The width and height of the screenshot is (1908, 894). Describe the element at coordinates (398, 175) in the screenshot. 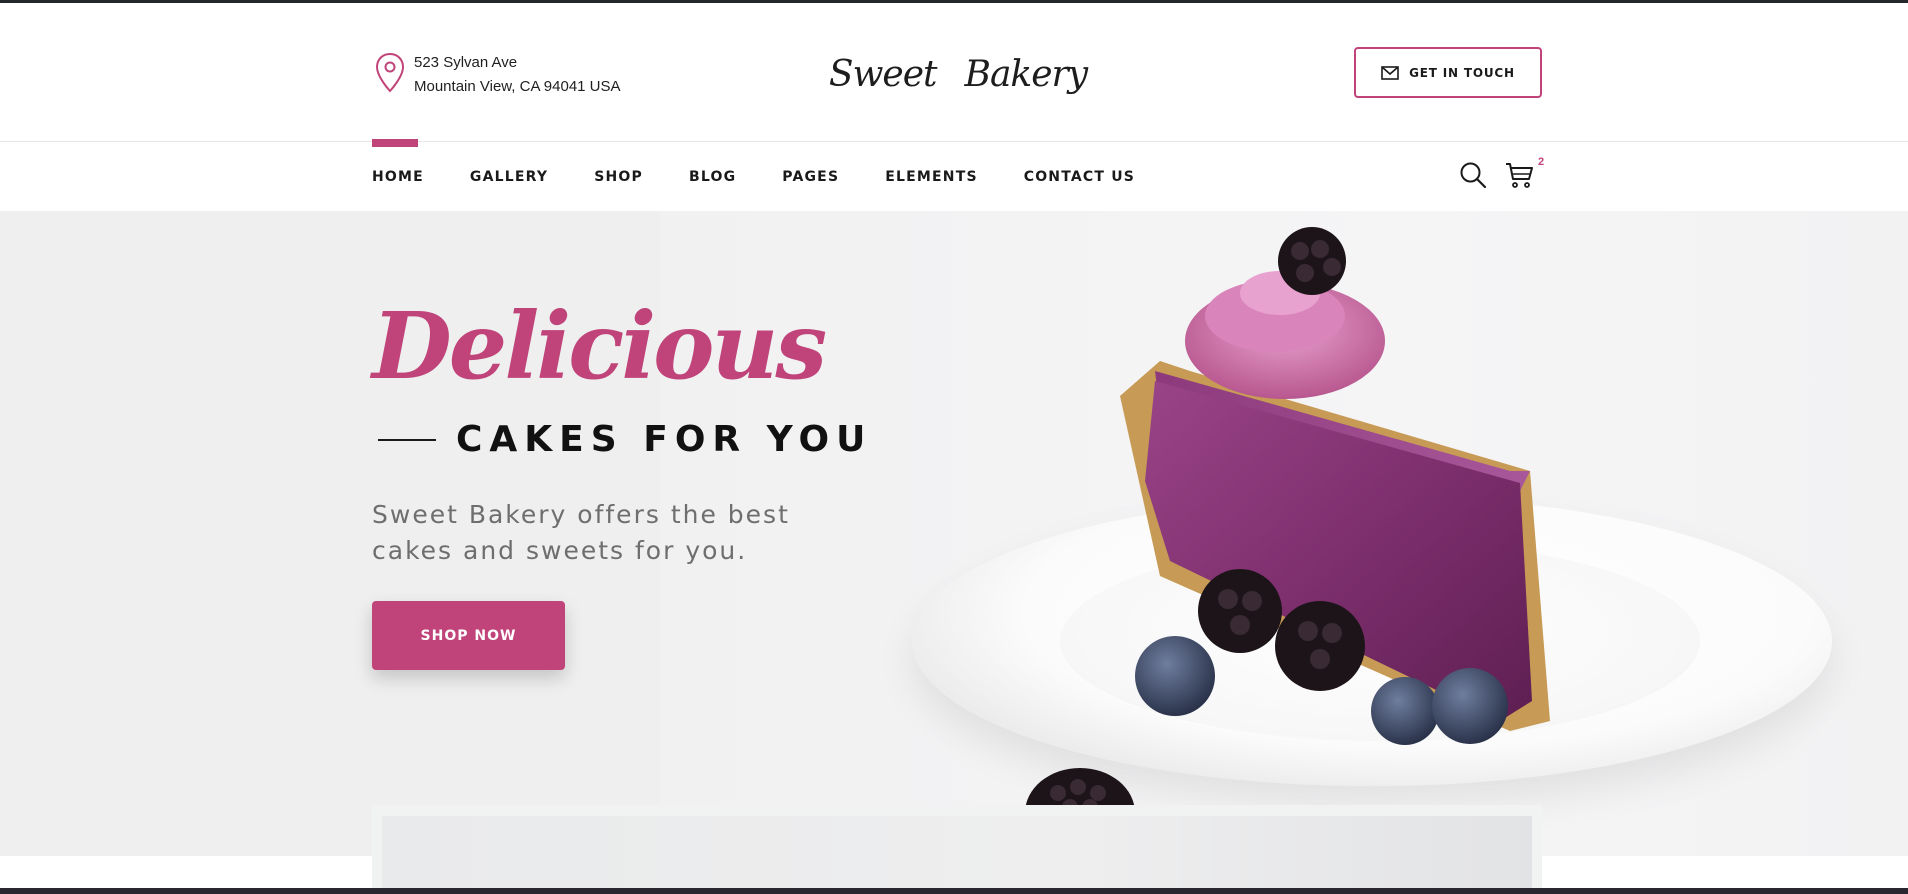

I see `nav-item-home: HOME` at that location.